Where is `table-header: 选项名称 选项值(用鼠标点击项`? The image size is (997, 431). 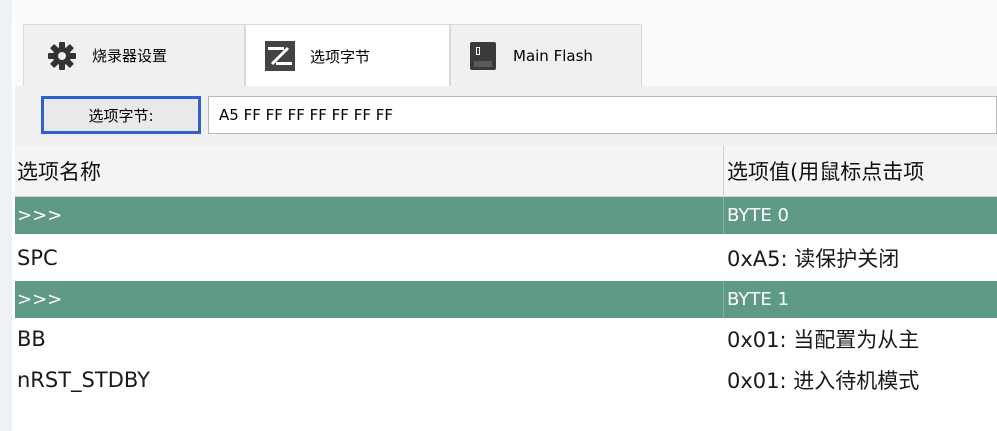 table-header: 选项名称 选项值(用鼠标点击项 is located at coordinates (506, 171).